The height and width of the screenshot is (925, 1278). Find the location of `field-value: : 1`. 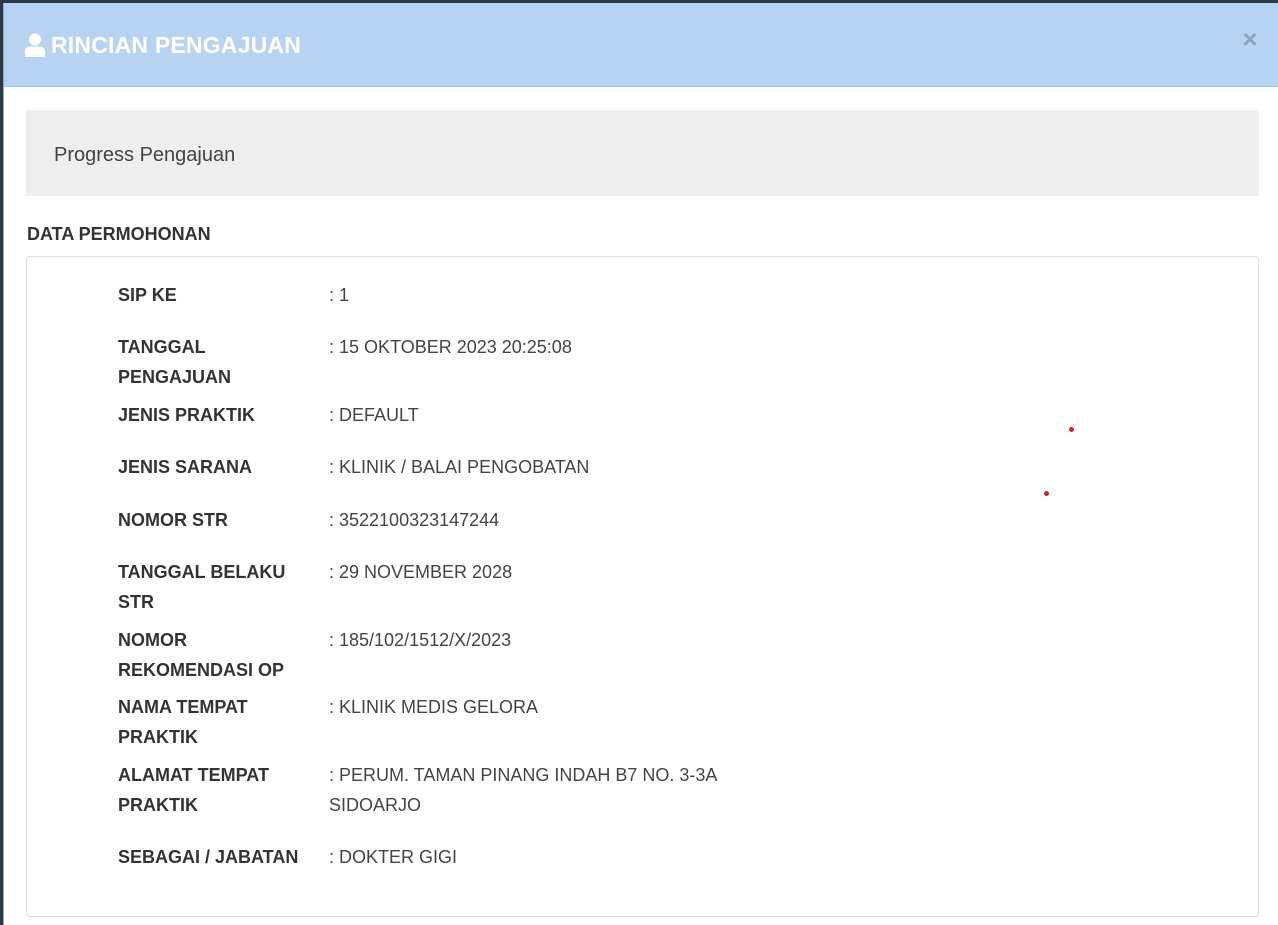

field-value: : 1 is located at coordinates (339, 295).